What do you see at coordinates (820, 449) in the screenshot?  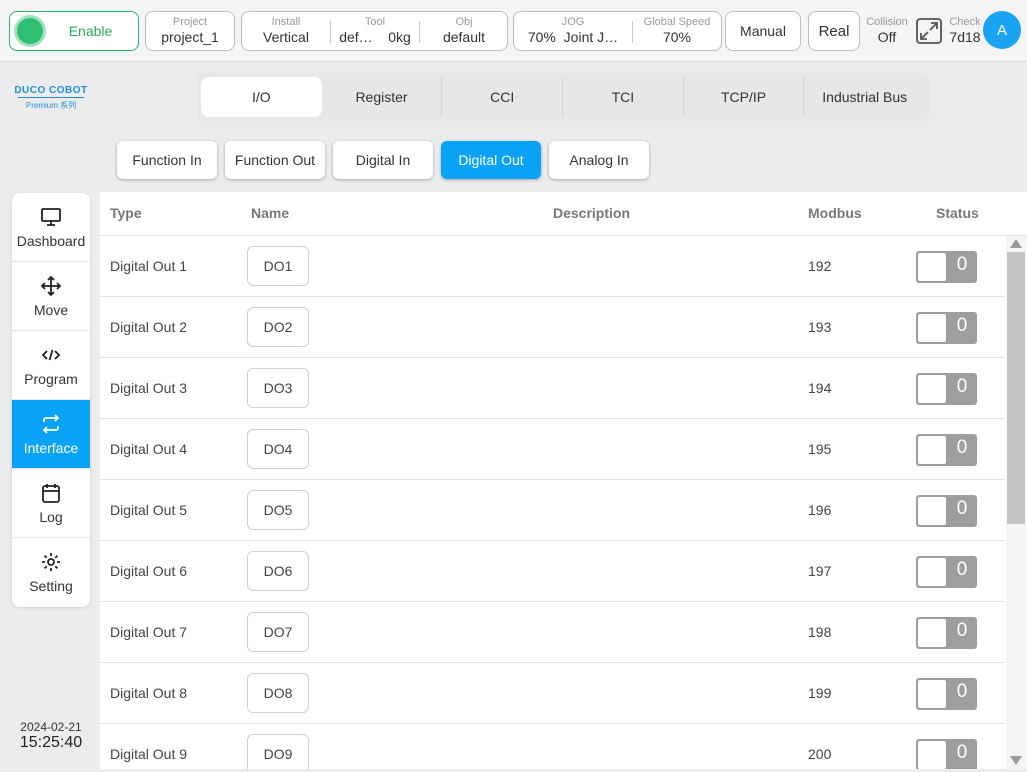 I see `row-modbus: 195` at bounding box center [820, 449].